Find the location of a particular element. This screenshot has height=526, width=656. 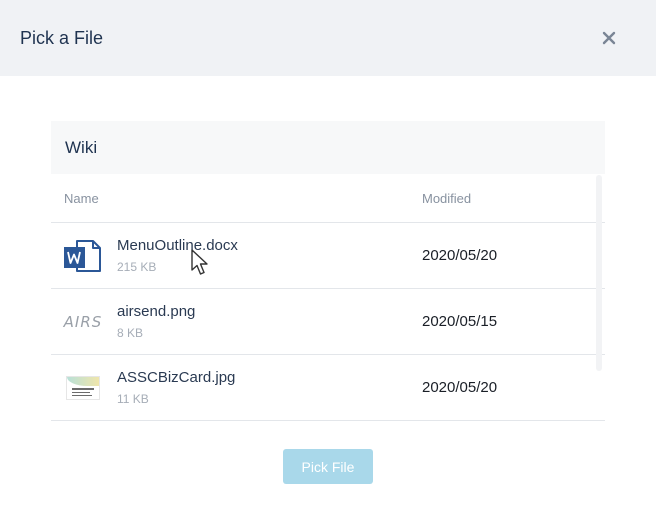

list-scrollbar is located at coordinates (599, 273).